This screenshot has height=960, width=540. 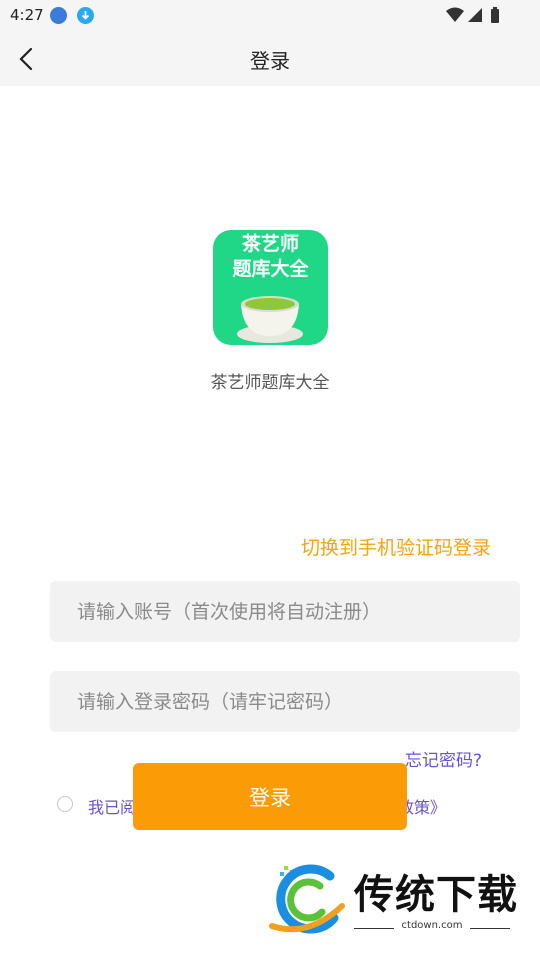 What do you see at coordinates (495, 15) in the screenshot?
I see `battery-icon` at bounding box center [495, 15].